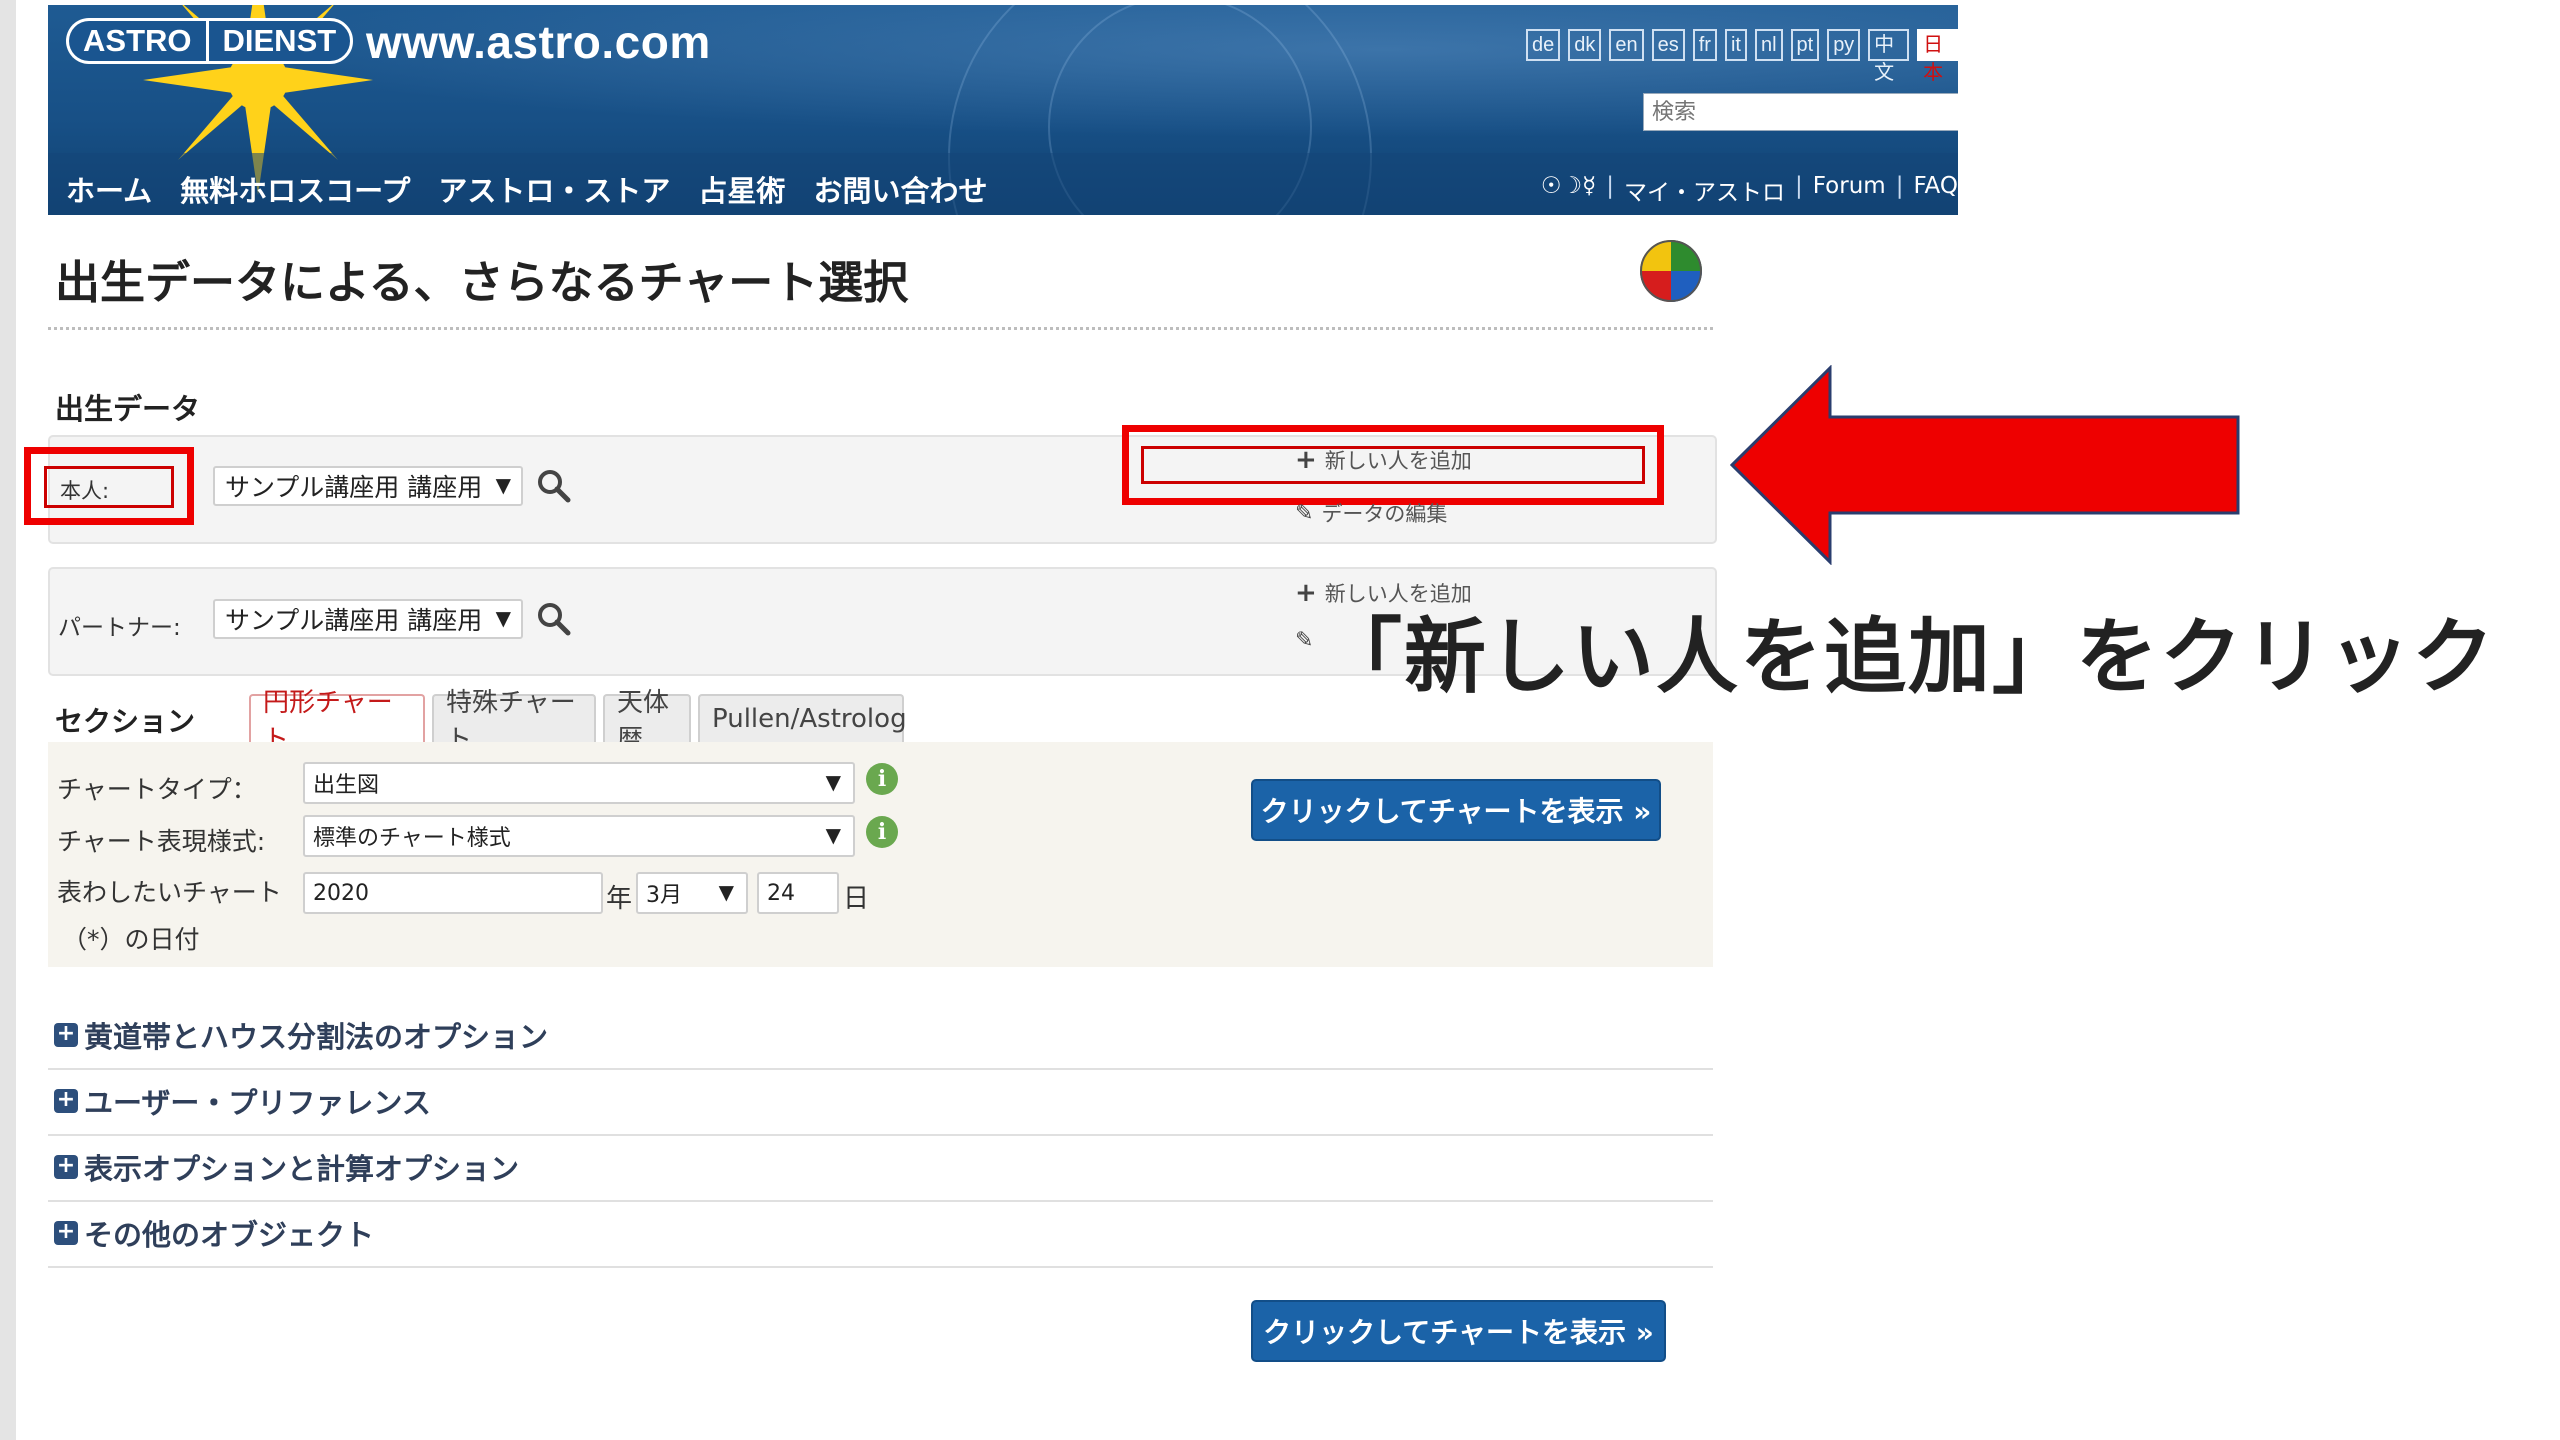 This screenshot has height=1440, width=2560. Describe the element at coordinates (554, 189) in the screenshot. I see `nav-astro-store: アストロ・ストア` at that location.